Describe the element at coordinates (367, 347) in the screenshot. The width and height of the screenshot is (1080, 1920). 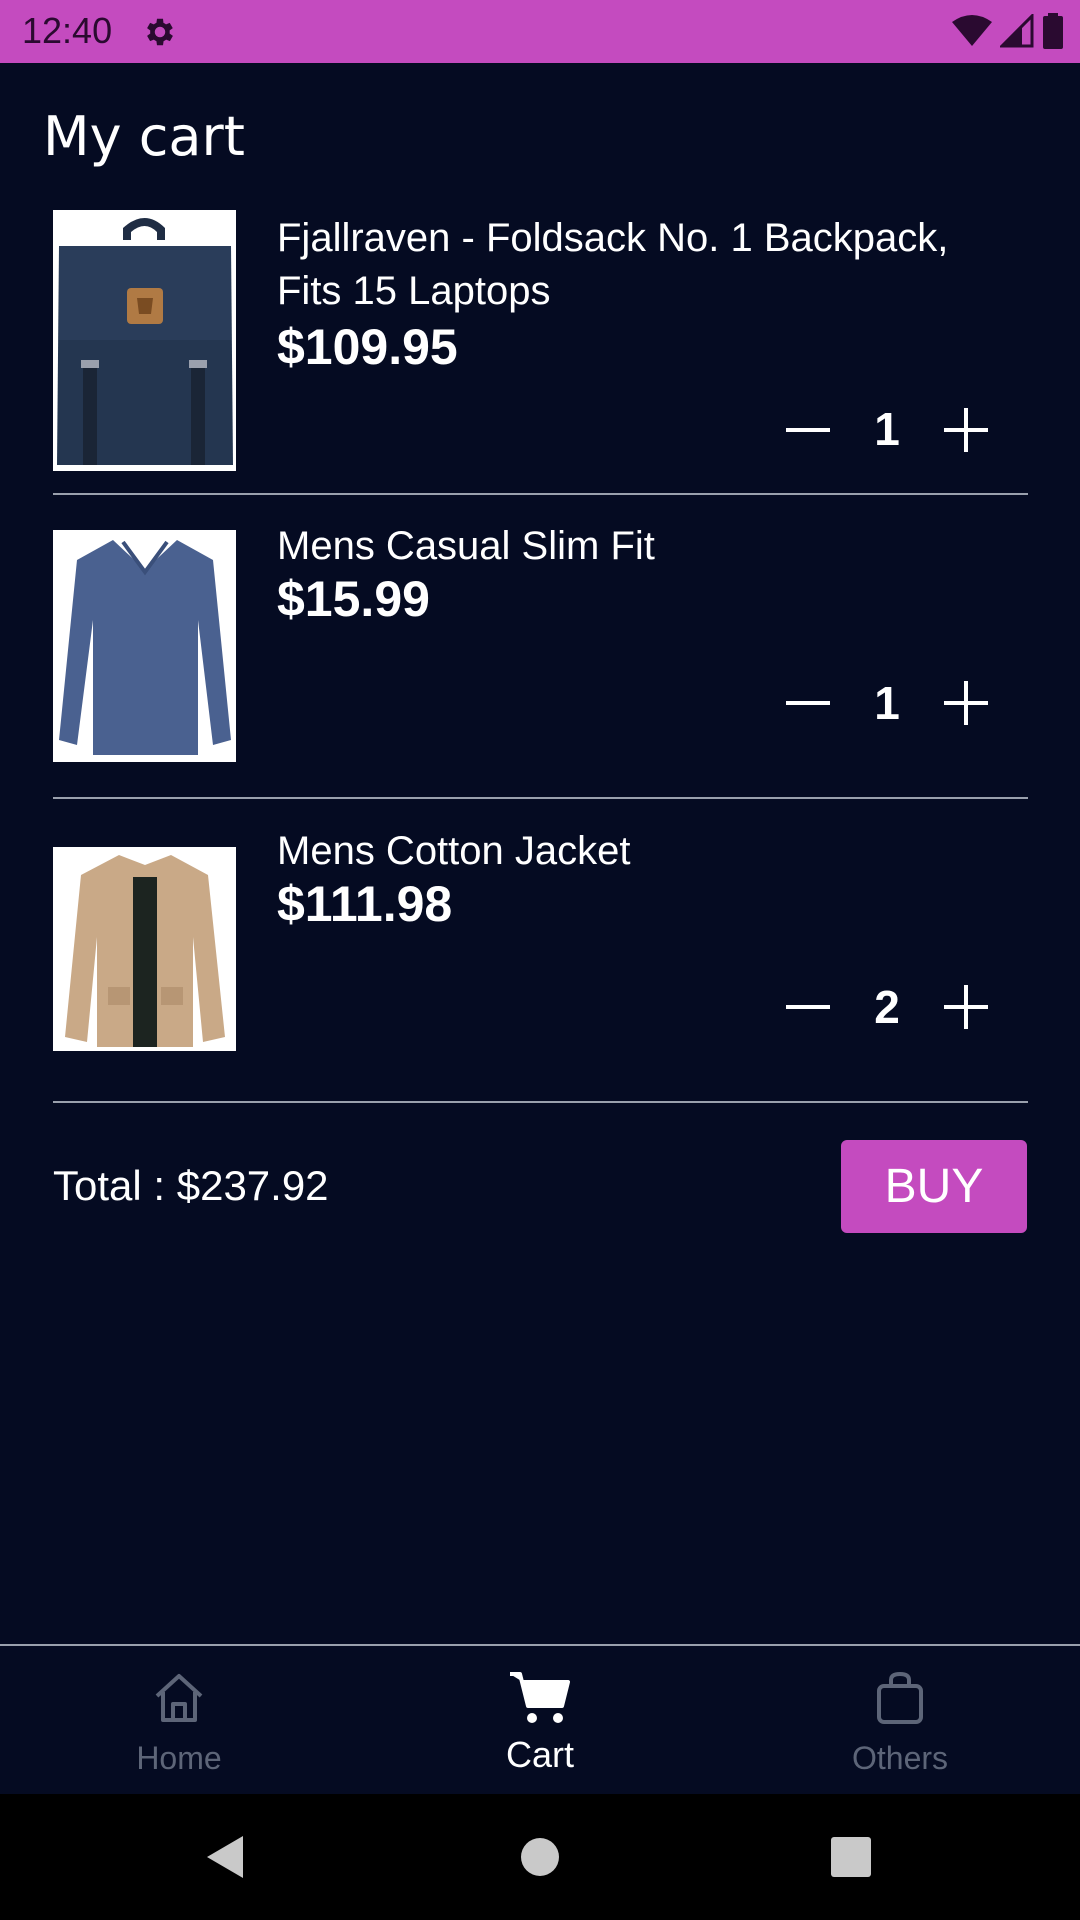
I see `product-price: $109.95` at that location.